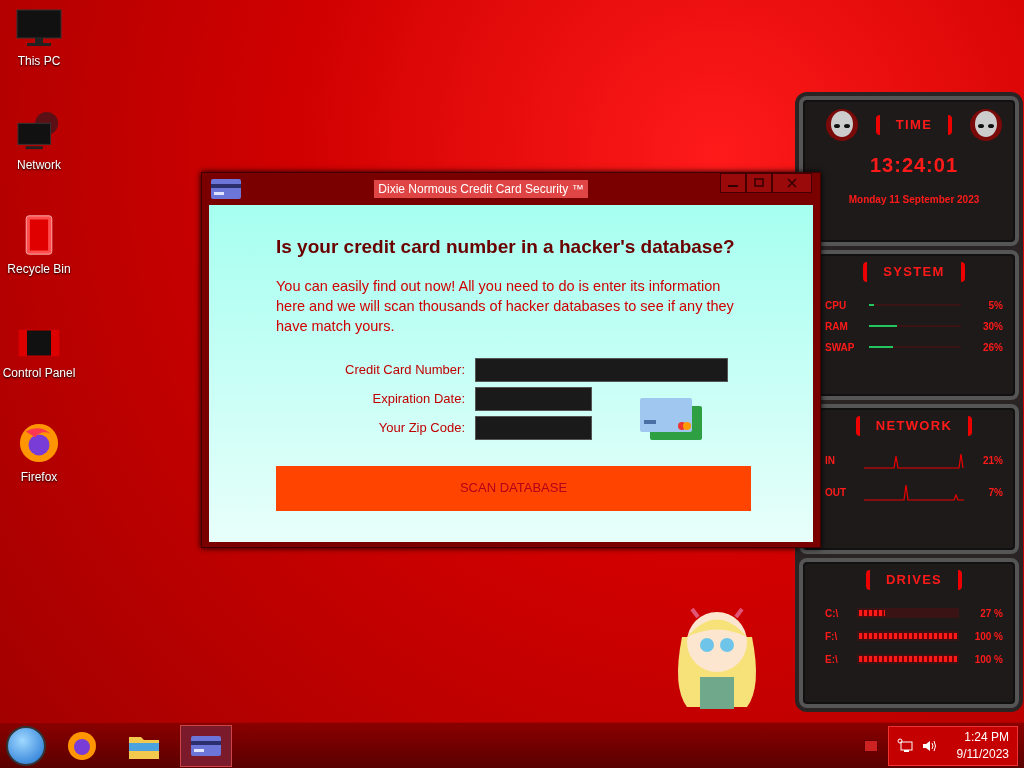  I want to click on stat-reading: 5%, so click(995, 305).